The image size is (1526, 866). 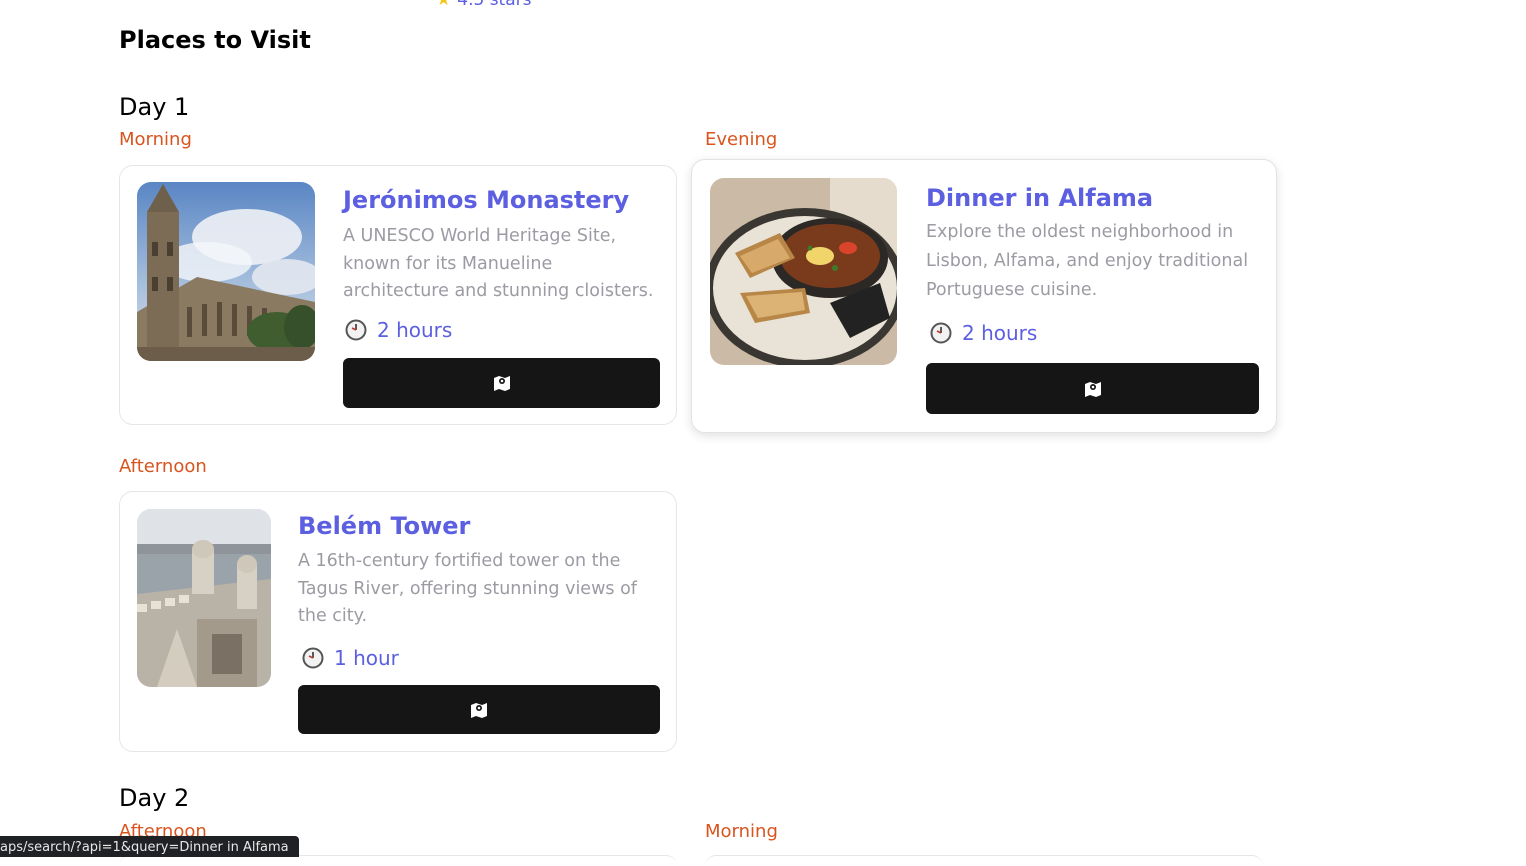 I want to click on rating: ★ 4.5 stars, so click(x=483, y=5).